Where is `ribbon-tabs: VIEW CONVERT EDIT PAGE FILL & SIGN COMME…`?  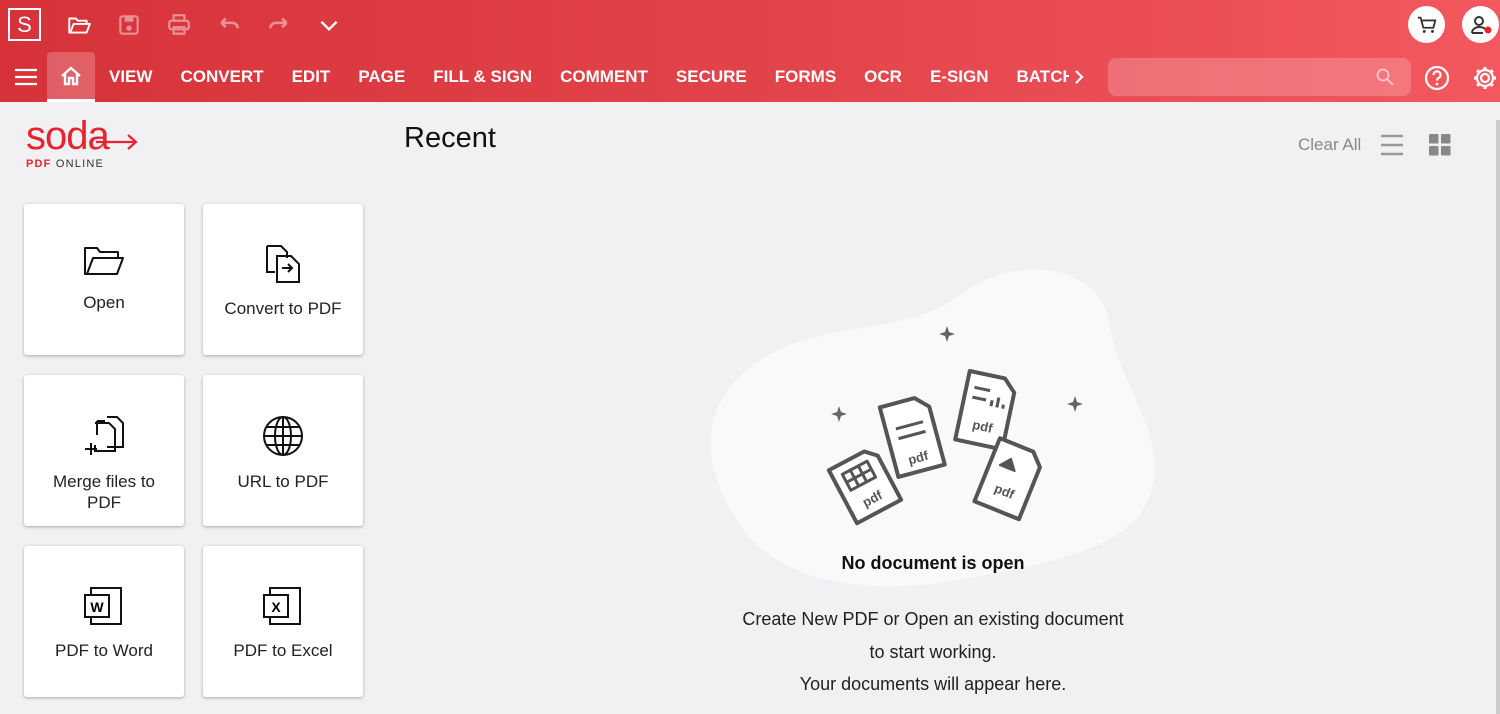
ribbon-tabs: VIEW CONVERT EDIT PAGE FILL & SIGN COMME… is located at coordinates (582, 77).